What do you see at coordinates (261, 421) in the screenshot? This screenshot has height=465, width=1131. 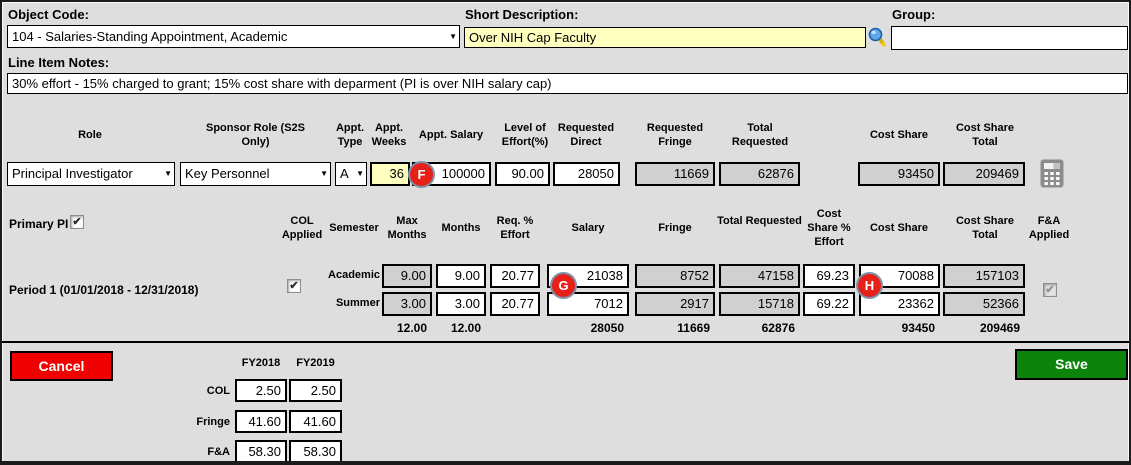 I see `fringe-rate-fy2018-input: 41.60` at bounding box center [261, 421].